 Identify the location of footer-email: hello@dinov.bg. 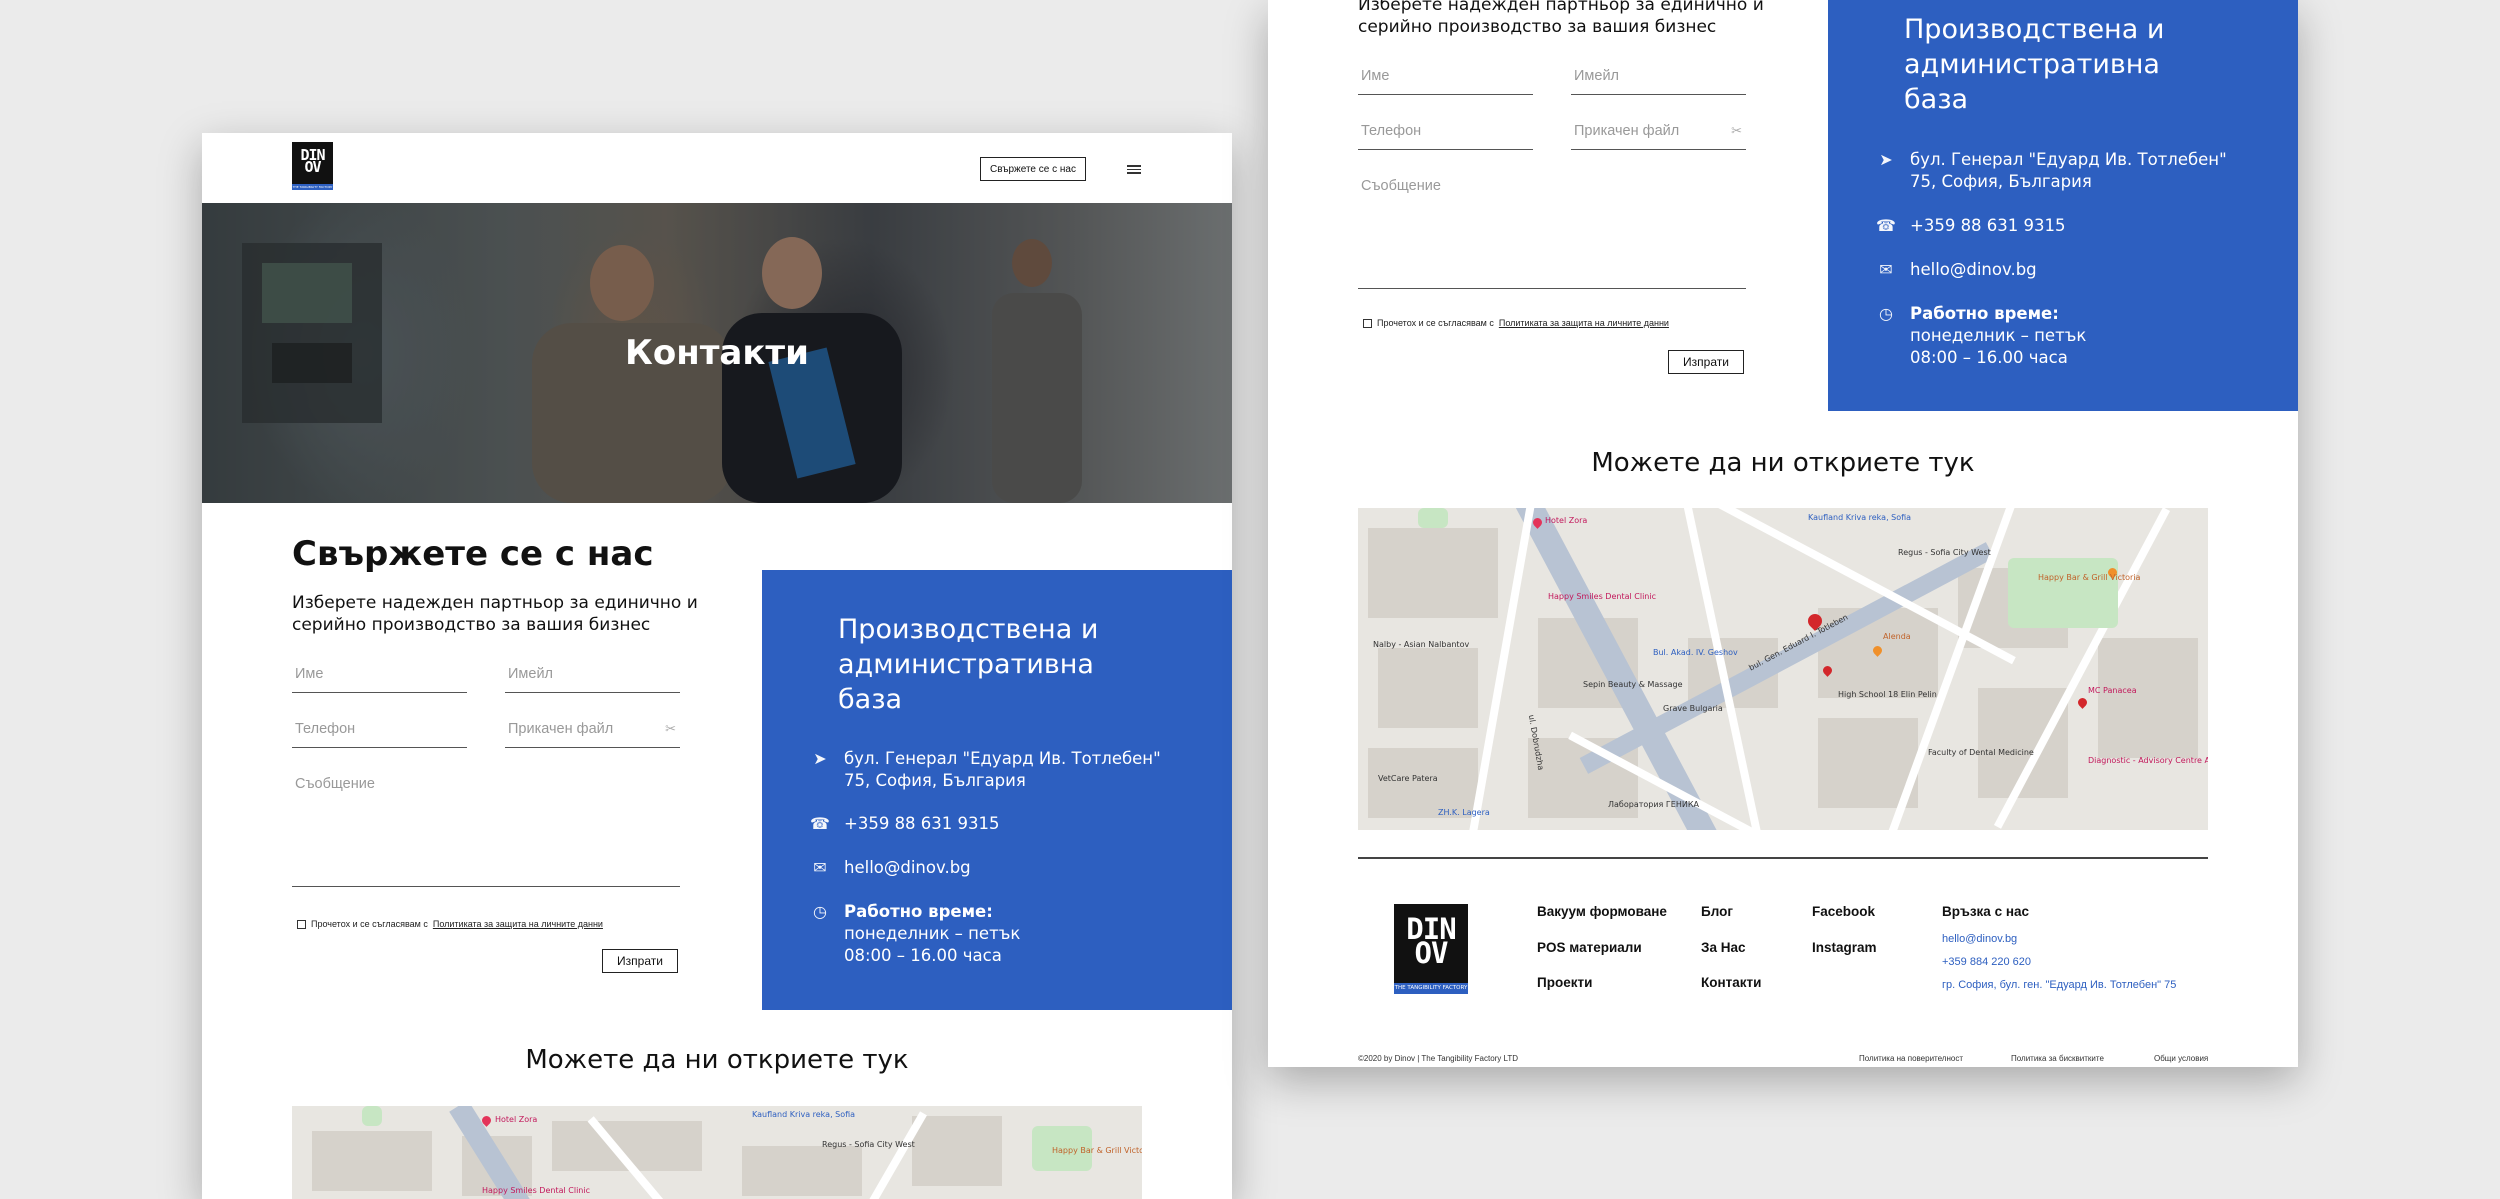
(1979, 939).